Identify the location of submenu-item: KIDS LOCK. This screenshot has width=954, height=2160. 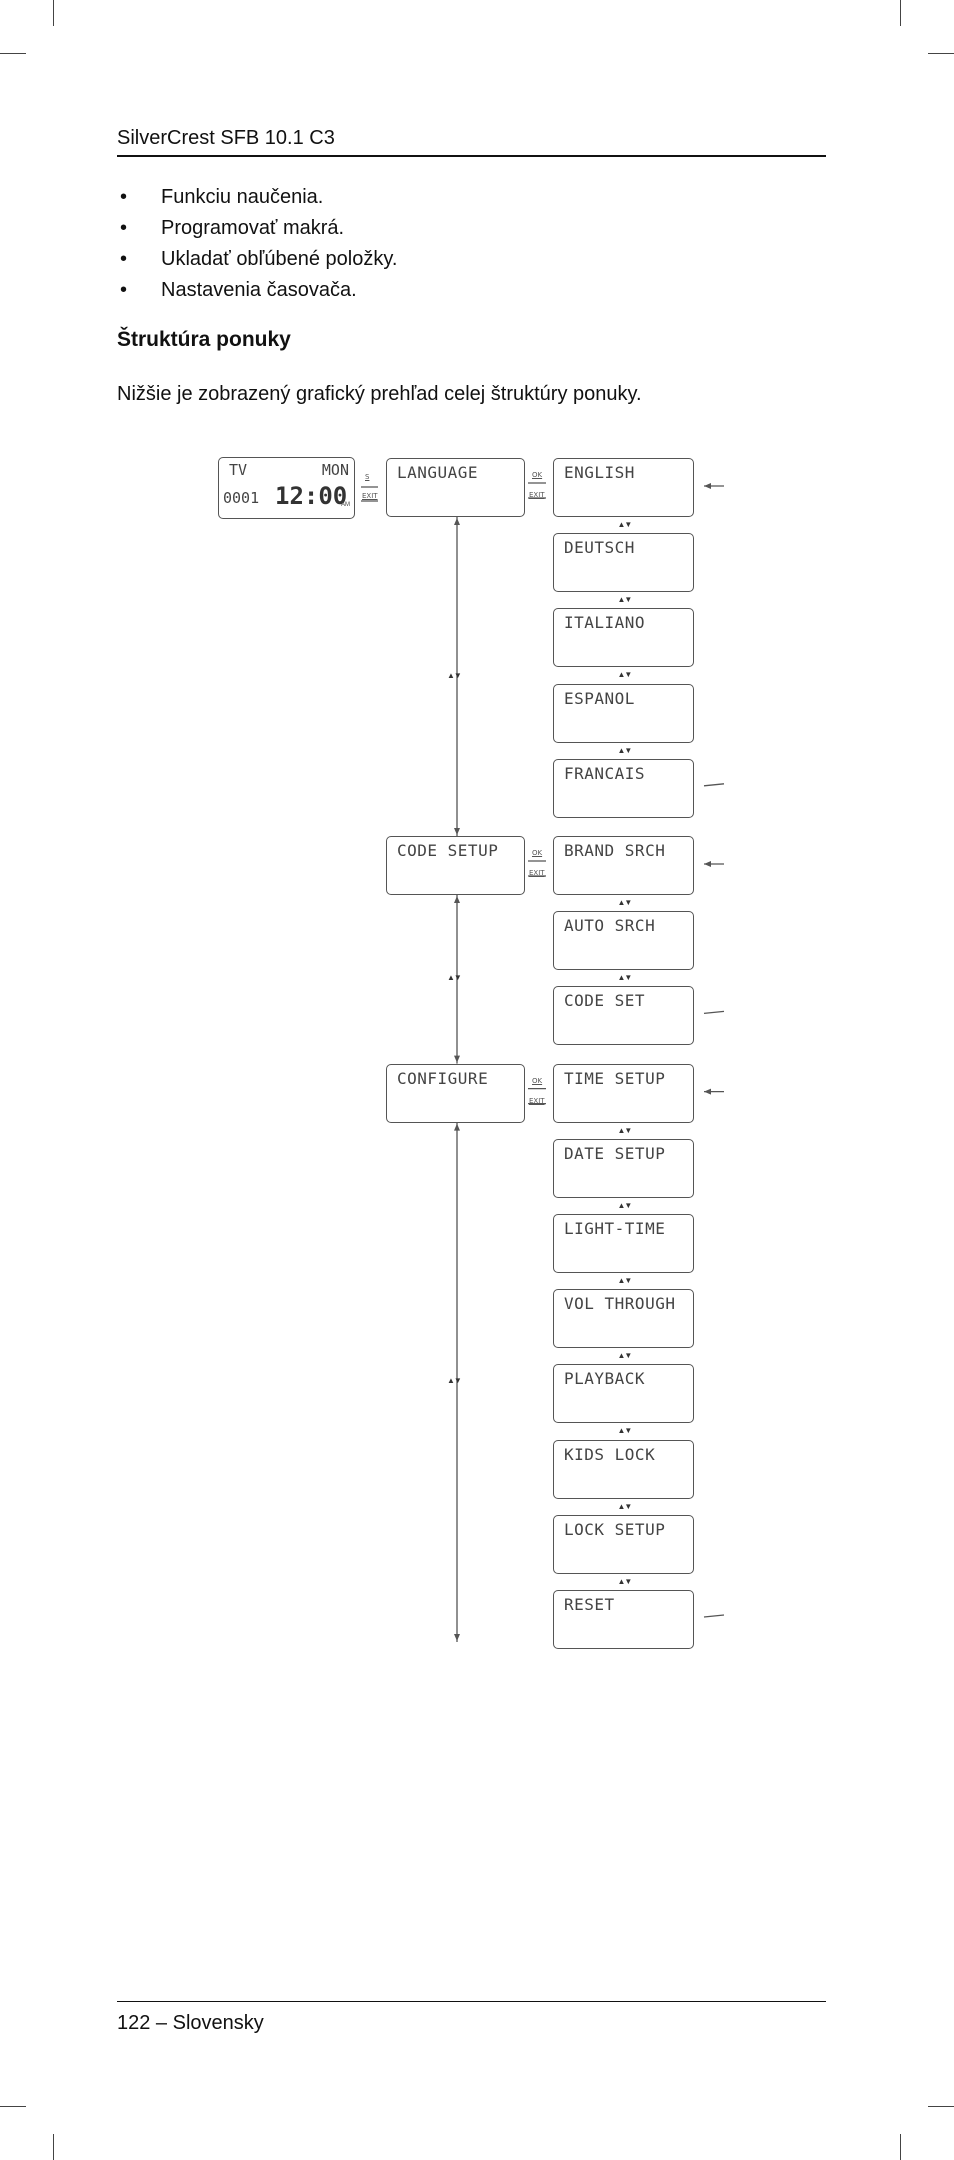
(623, 1469).